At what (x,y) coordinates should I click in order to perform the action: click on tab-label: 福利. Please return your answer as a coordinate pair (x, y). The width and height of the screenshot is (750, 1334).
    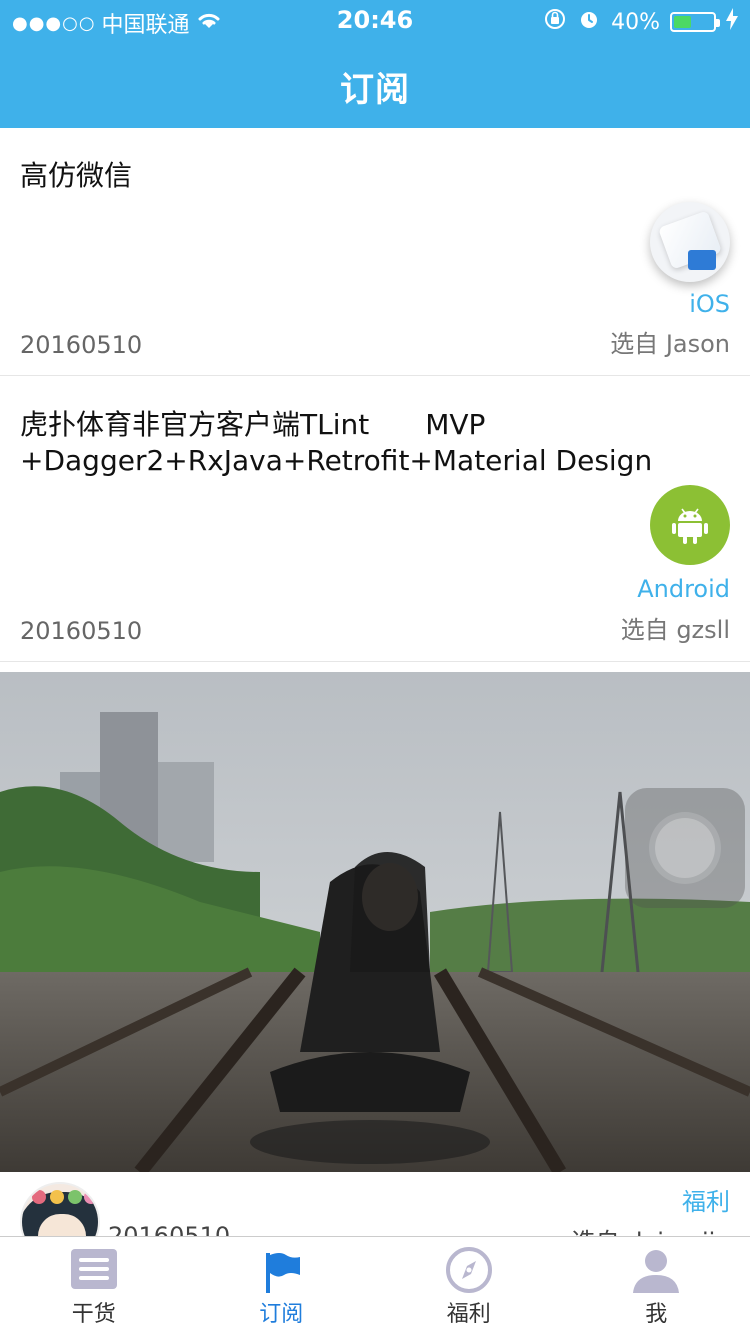
    Looking at the image, I should click on (468, 1314).